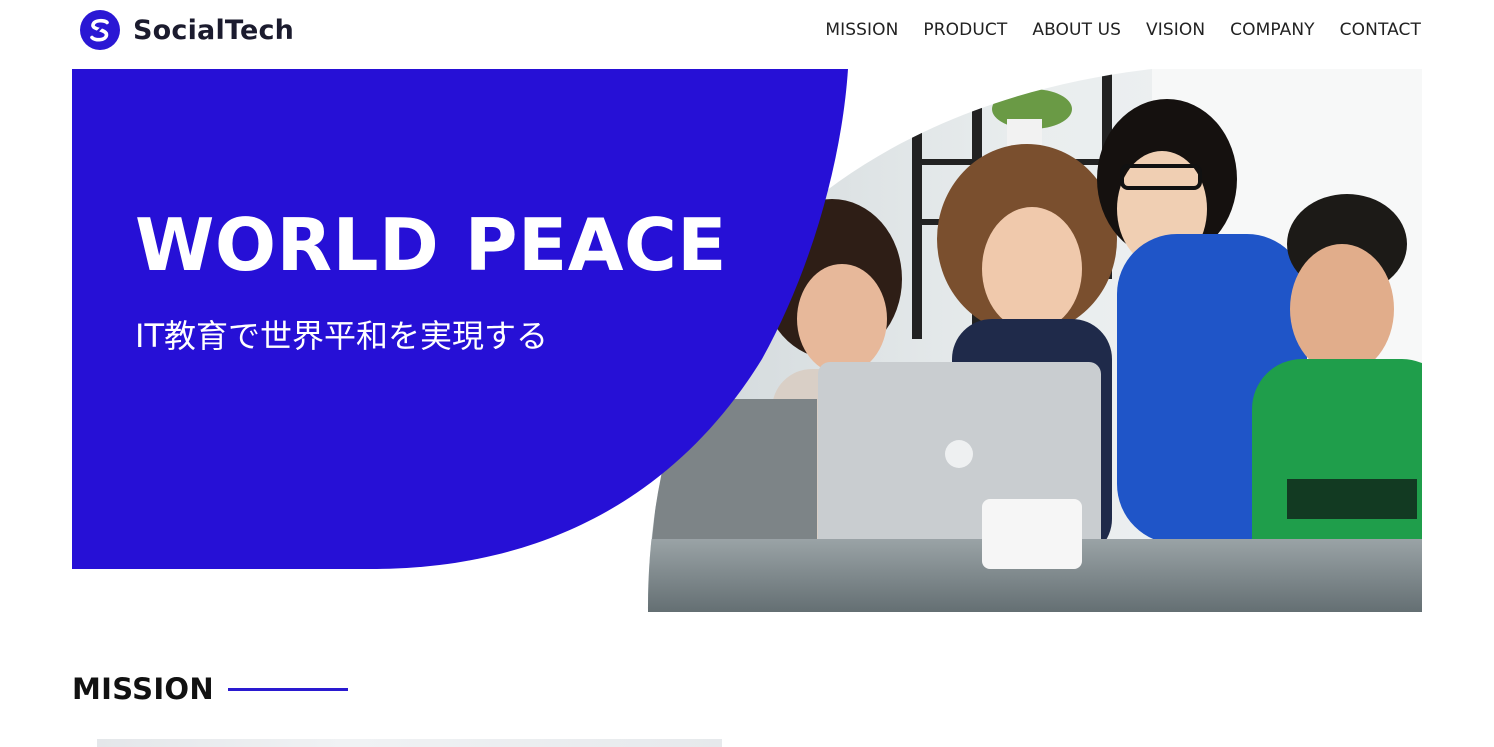 The height and width of the screenshot is (747, 1494). I want to click on nav-contact: CONTACT, so click(1380, 30).